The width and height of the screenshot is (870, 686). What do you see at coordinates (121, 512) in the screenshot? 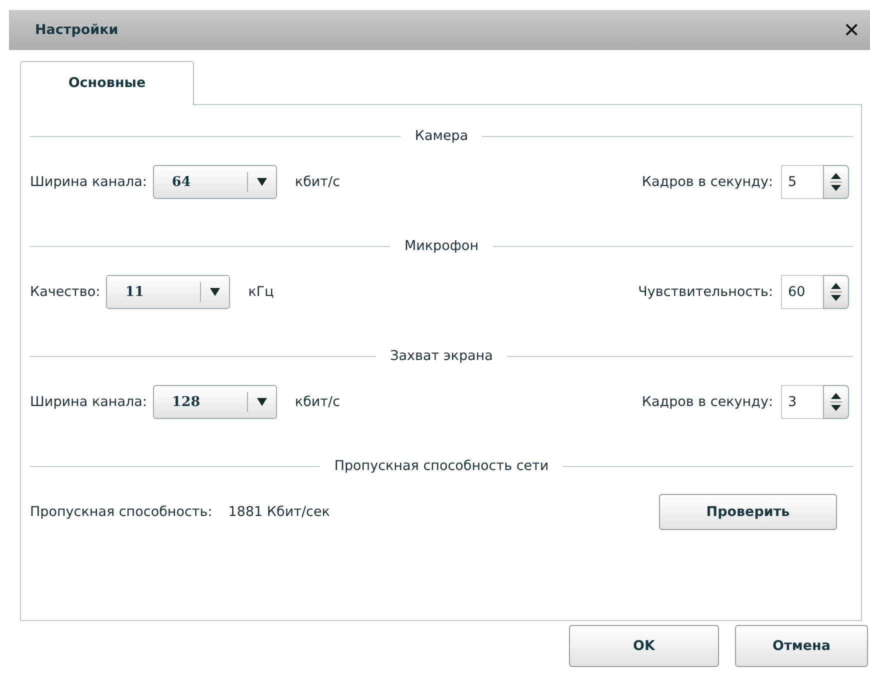
I see `field-label: Пропускная способность:` at bounding box center [121, 512].